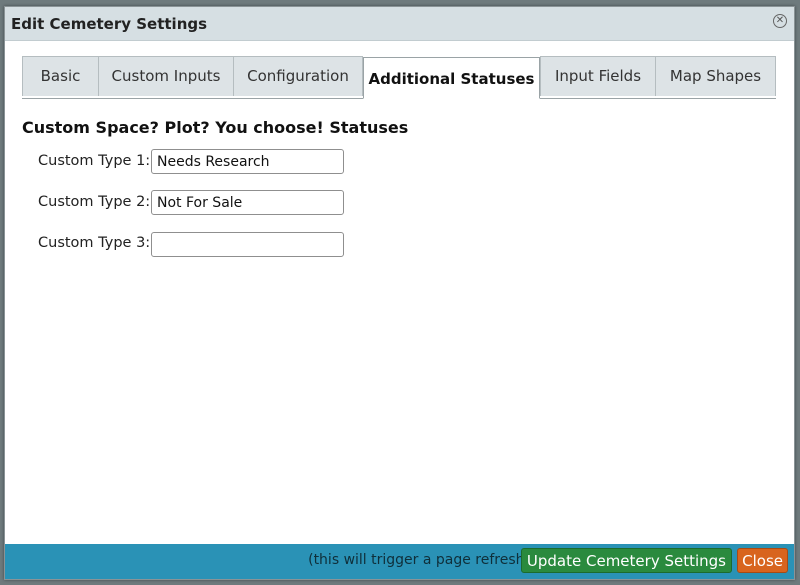 Image resolution: width=800 pixels, height=585 pixels. I want to click on tab-basic: Basic, so click(60, 76).